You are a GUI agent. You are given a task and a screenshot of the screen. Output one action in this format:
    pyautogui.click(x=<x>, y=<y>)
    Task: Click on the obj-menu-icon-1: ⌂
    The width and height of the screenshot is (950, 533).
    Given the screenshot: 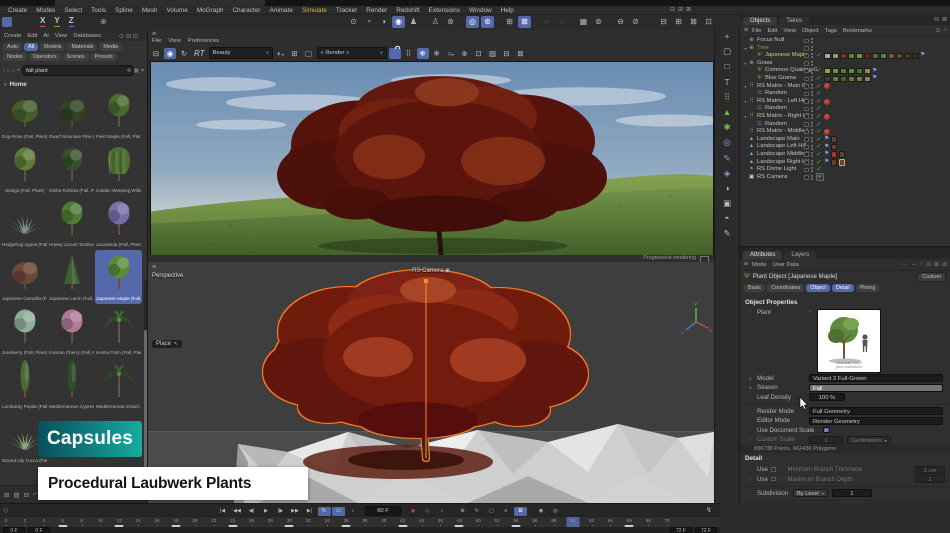 What is the action you would take?
    pyautogui.click(x=945, y=30)
    